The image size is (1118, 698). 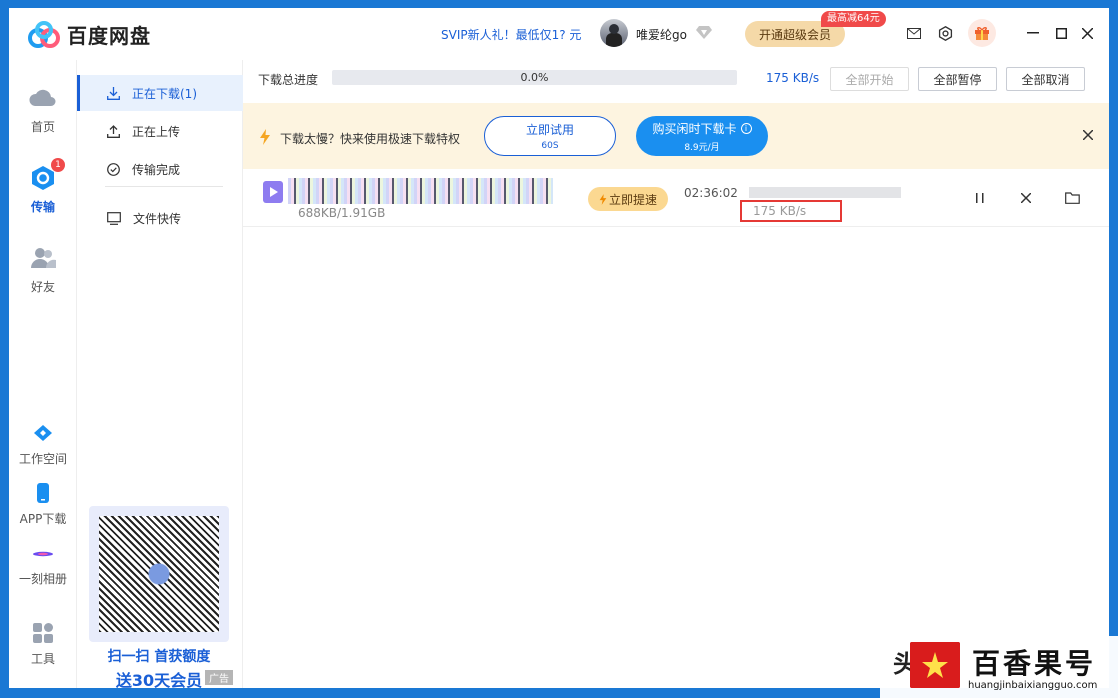 I want to click on watermark: 头 百香果号 huangjinbaixiangguo.com, so click(x=999, y=667).